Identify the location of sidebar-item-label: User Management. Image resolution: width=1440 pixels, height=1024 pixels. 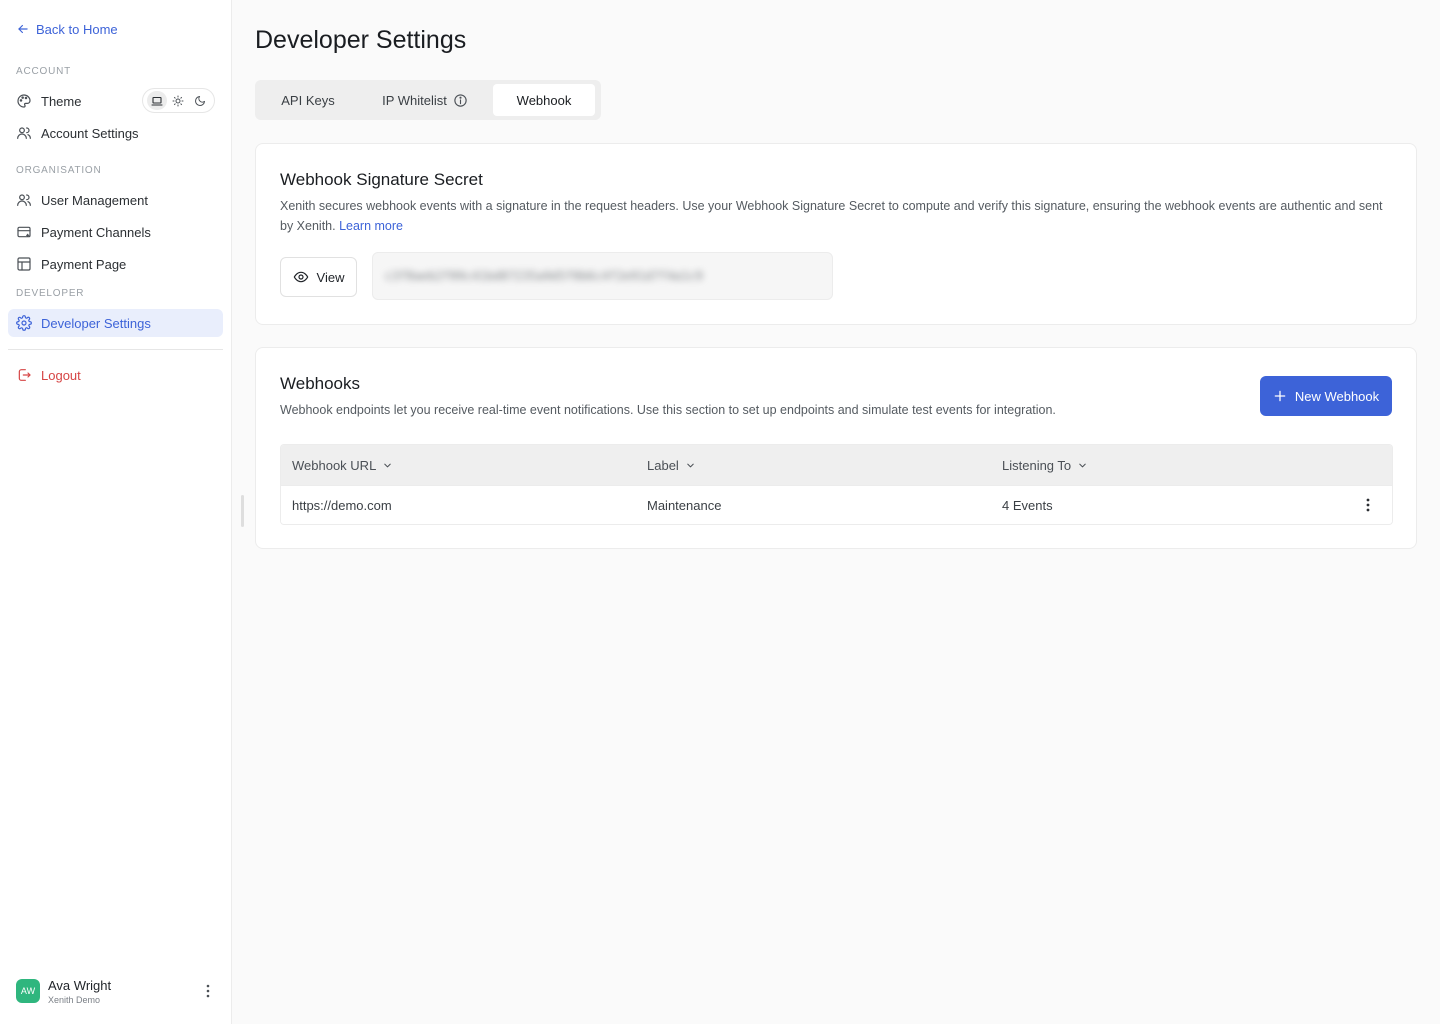
(94, 200).